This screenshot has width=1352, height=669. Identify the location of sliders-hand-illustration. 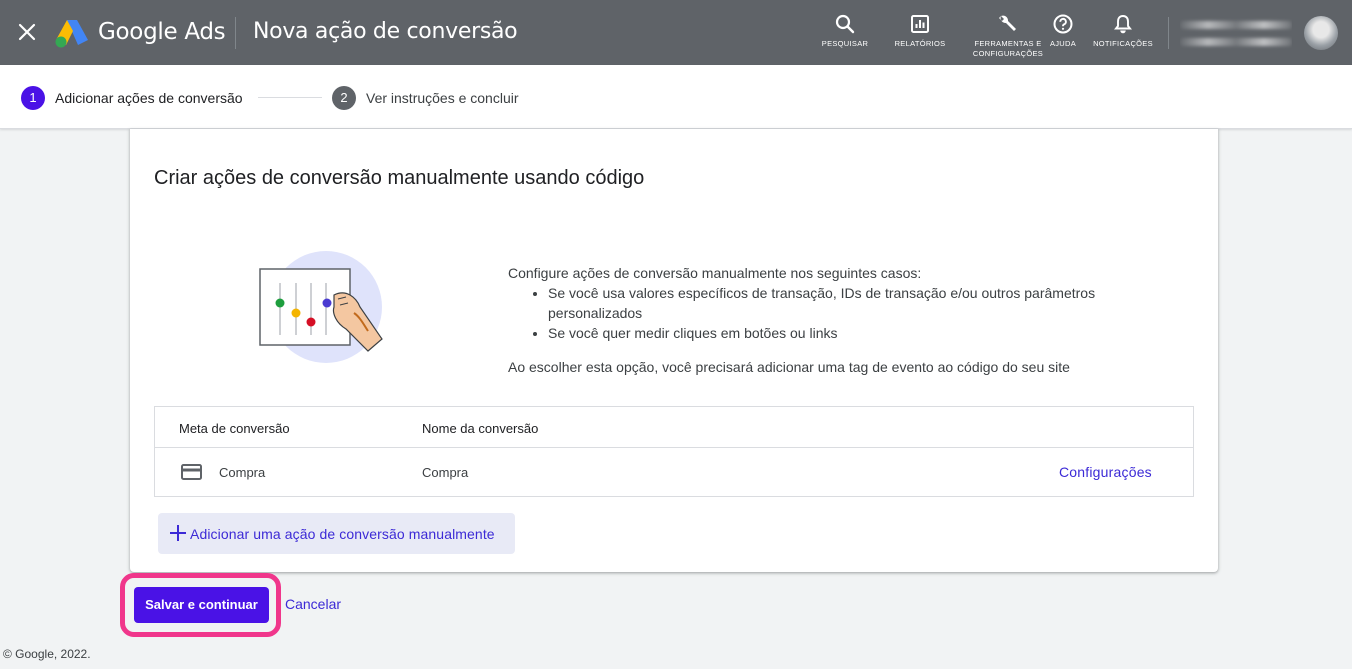
(321, 307).